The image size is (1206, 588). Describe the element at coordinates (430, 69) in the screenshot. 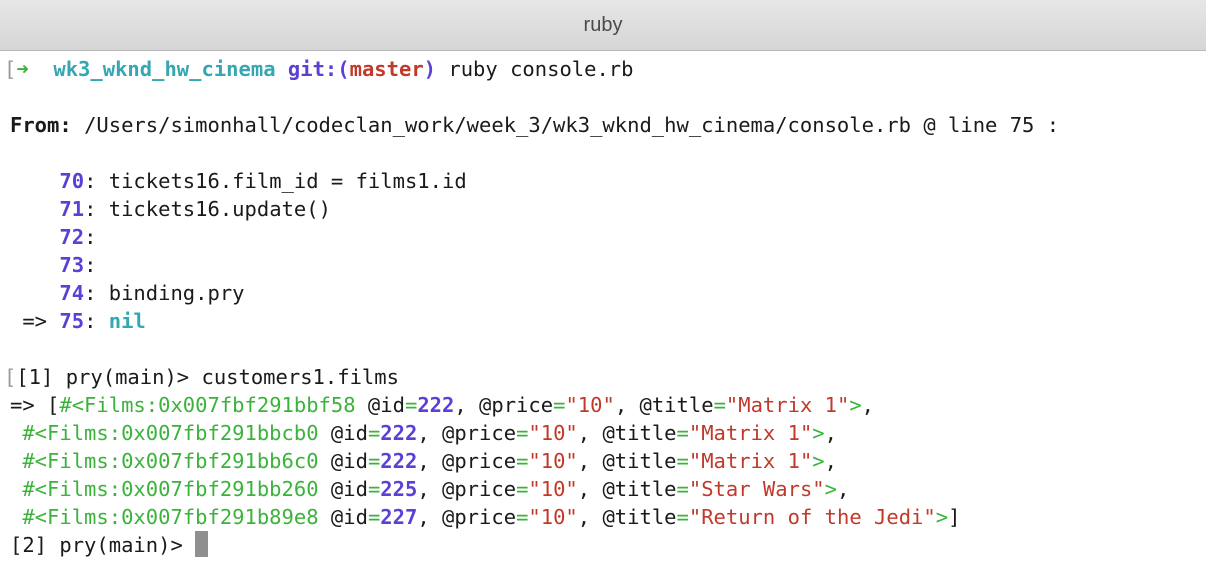

I see `git-suffix: )` at that location.